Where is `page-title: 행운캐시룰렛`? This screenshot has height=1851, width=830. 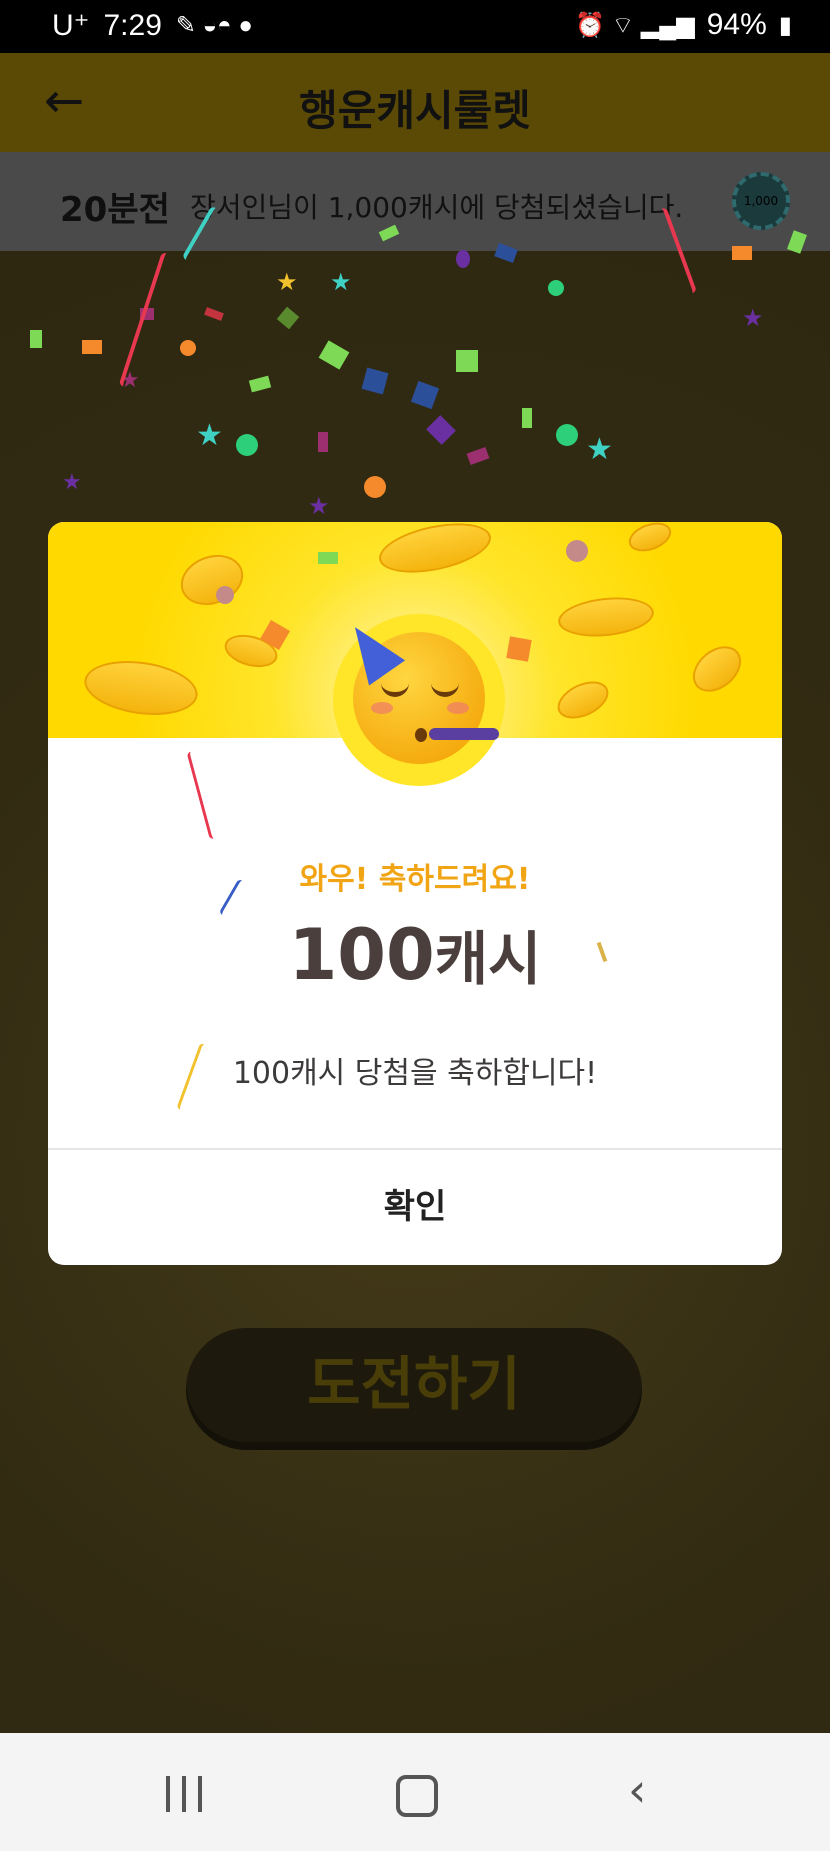 page-title: 행운캐시룰렛 is located at coordinates (415, 110).